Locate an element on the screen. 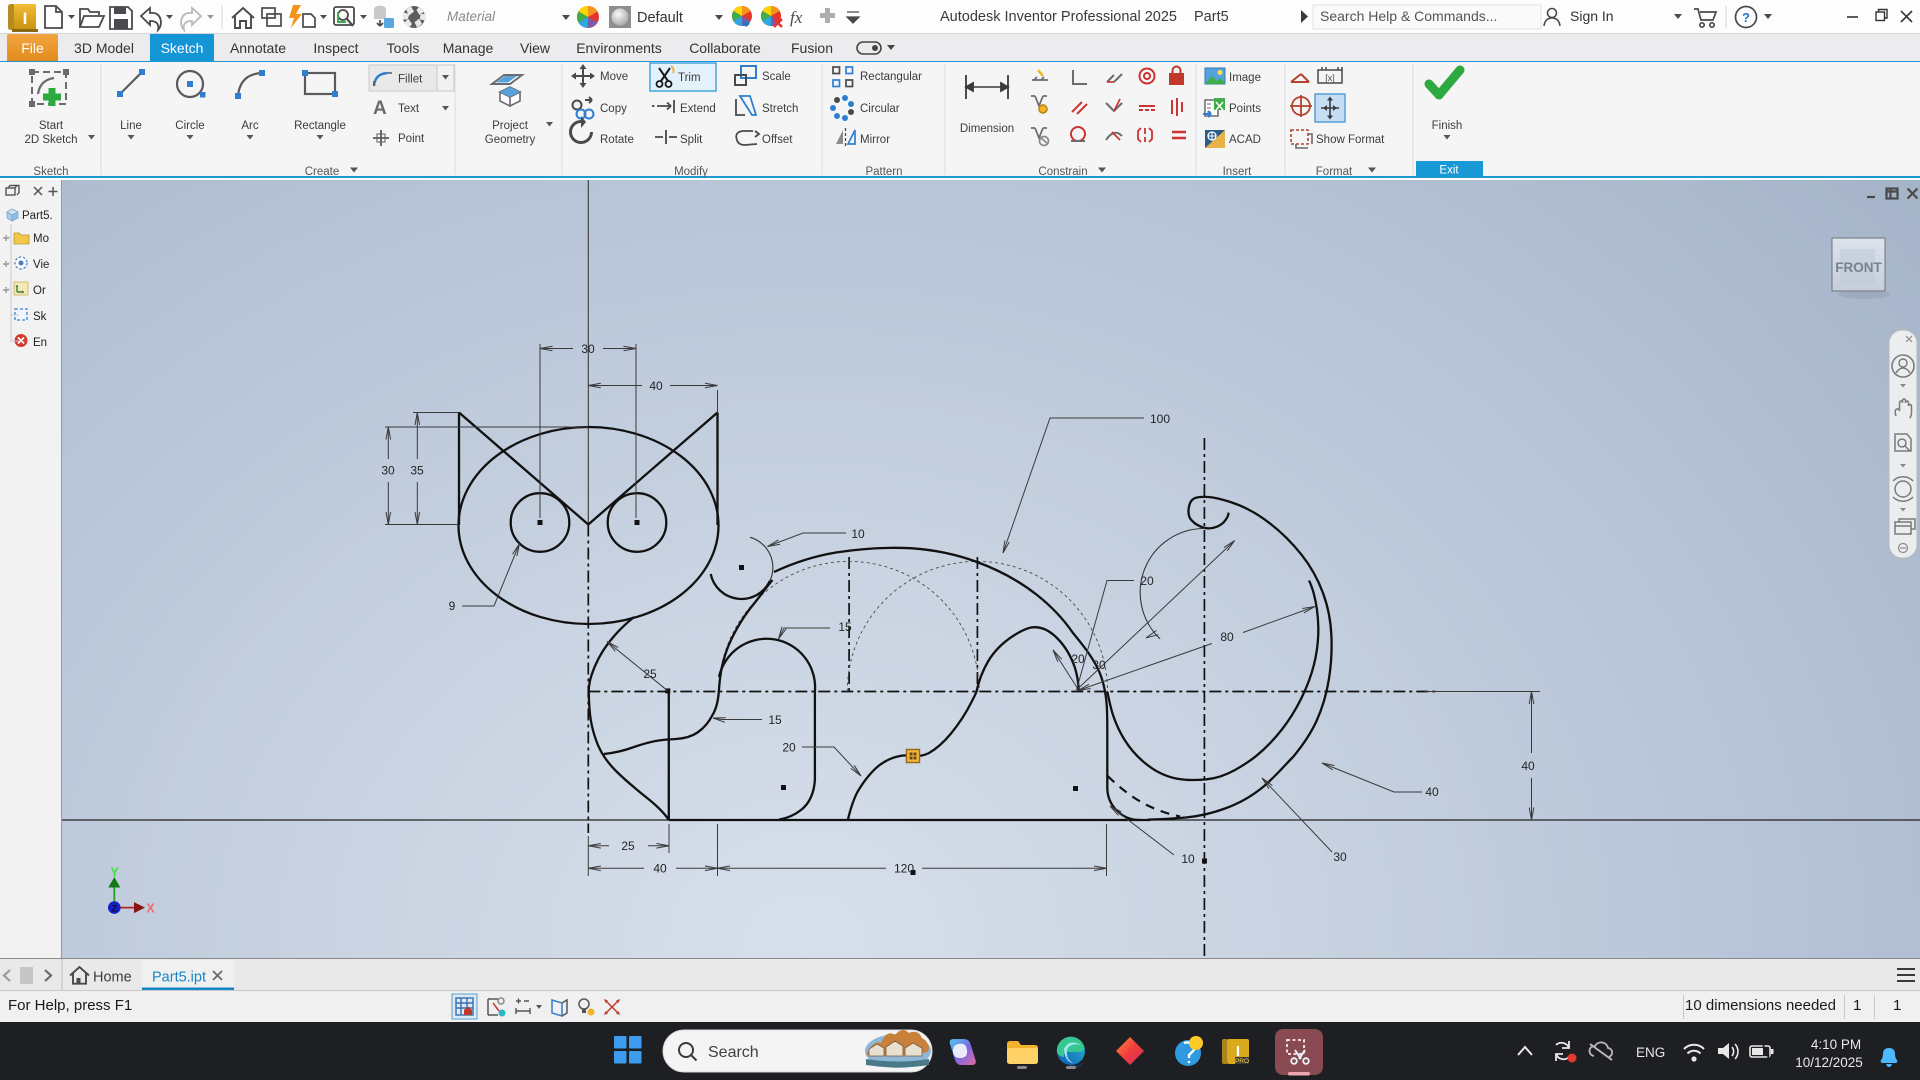 Image resolution: width=1920 pixels, height=1080 pixels. svg-text: 35 is located at coordinates (417, 471).